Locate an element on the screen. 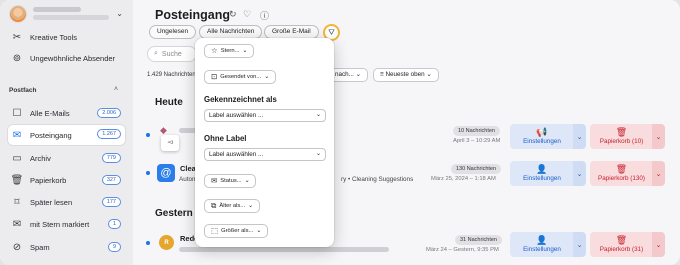 This screenshot has height=265, width=680. sidebar-item-label: Papierkorb is located at coordinates (48, 180).